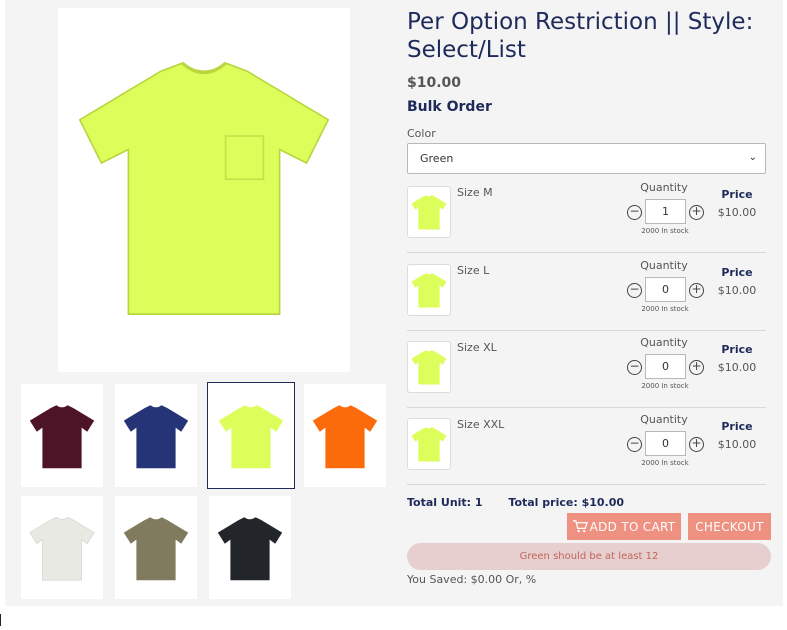 This screenshot has height=630, width=787. Describe the element at coordinates (752, 157) in the screenshot. I see `chevron-down-icon: ⌄` at that location.